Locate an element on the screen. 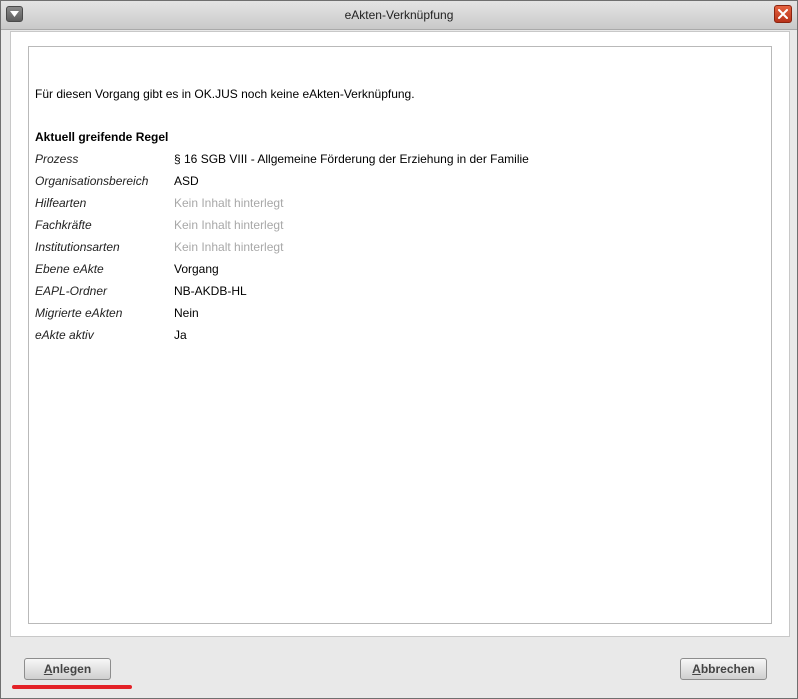  detail-label: Ebene eAkte is located at coordinates (69, 269).